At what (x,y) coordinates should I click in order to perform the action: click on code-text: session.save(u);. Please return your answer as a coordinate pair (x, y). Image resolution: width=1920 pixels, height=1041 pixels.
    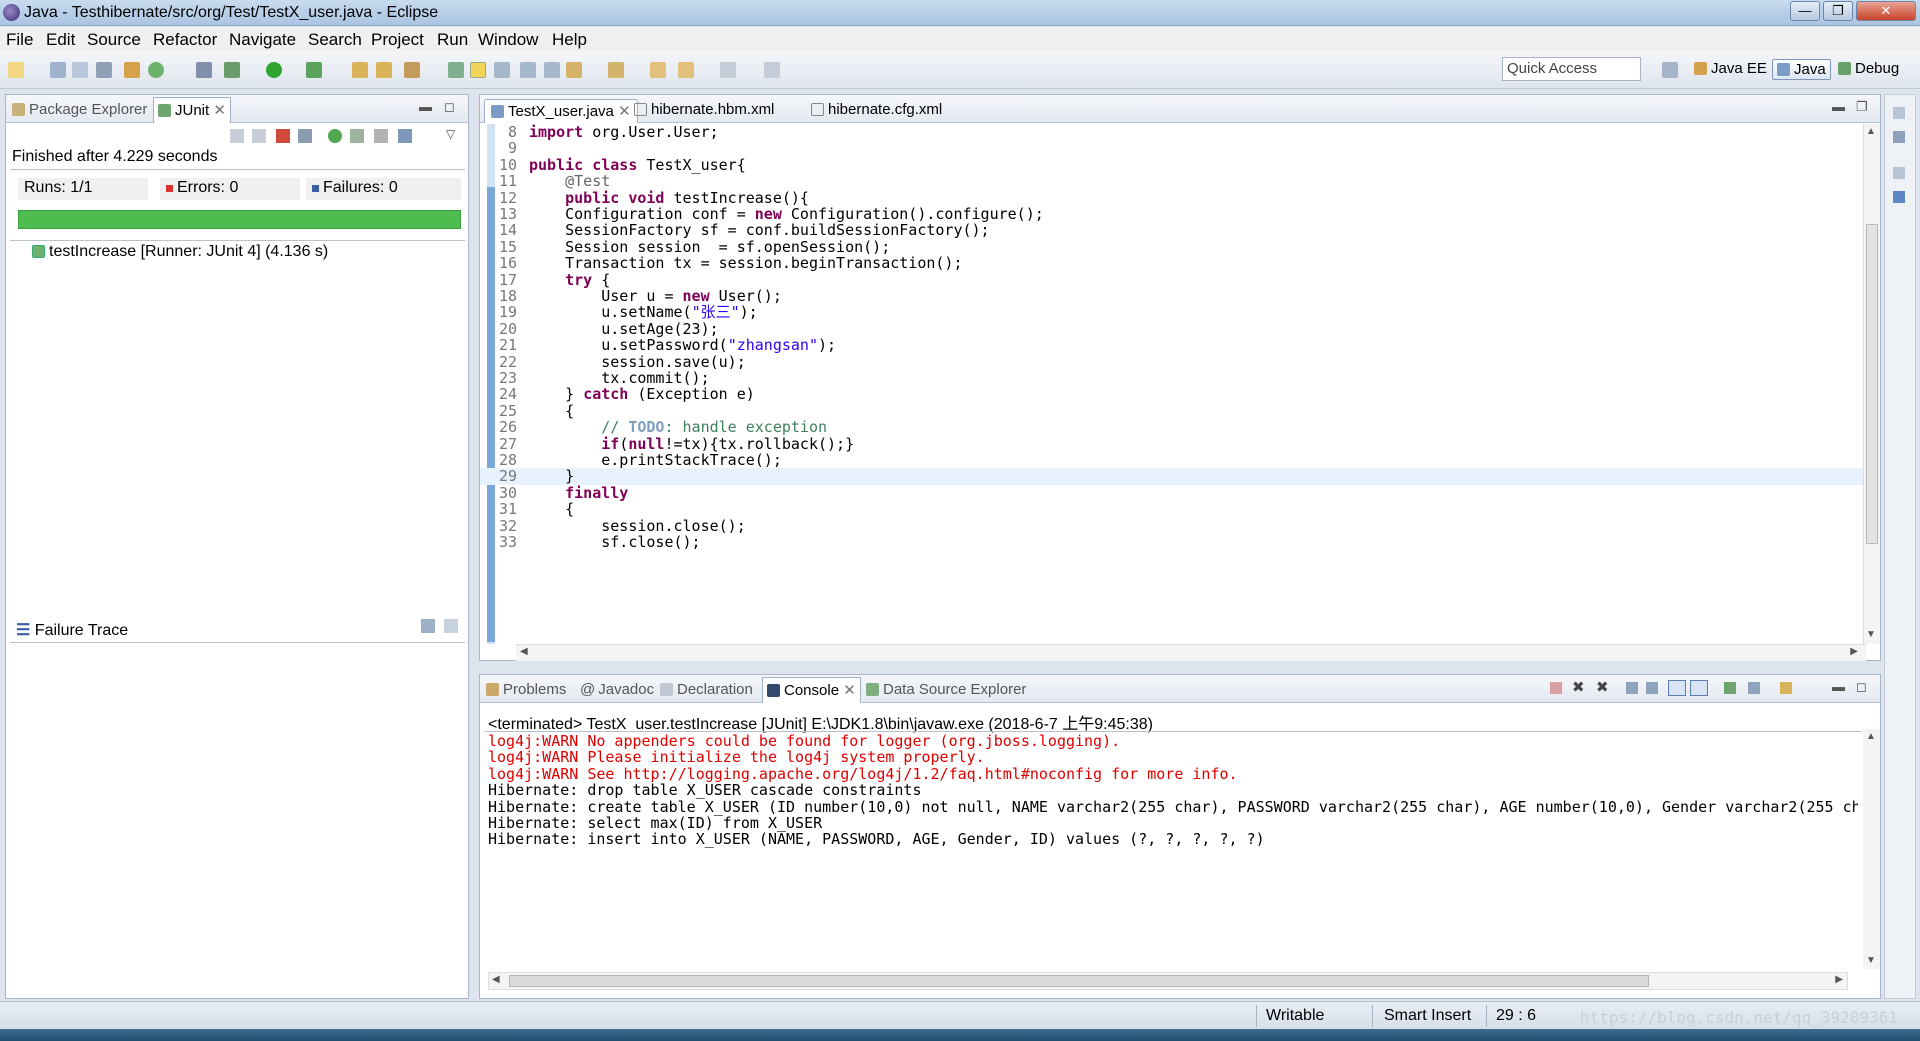
    Looking at the image, I should click on (637, 361).